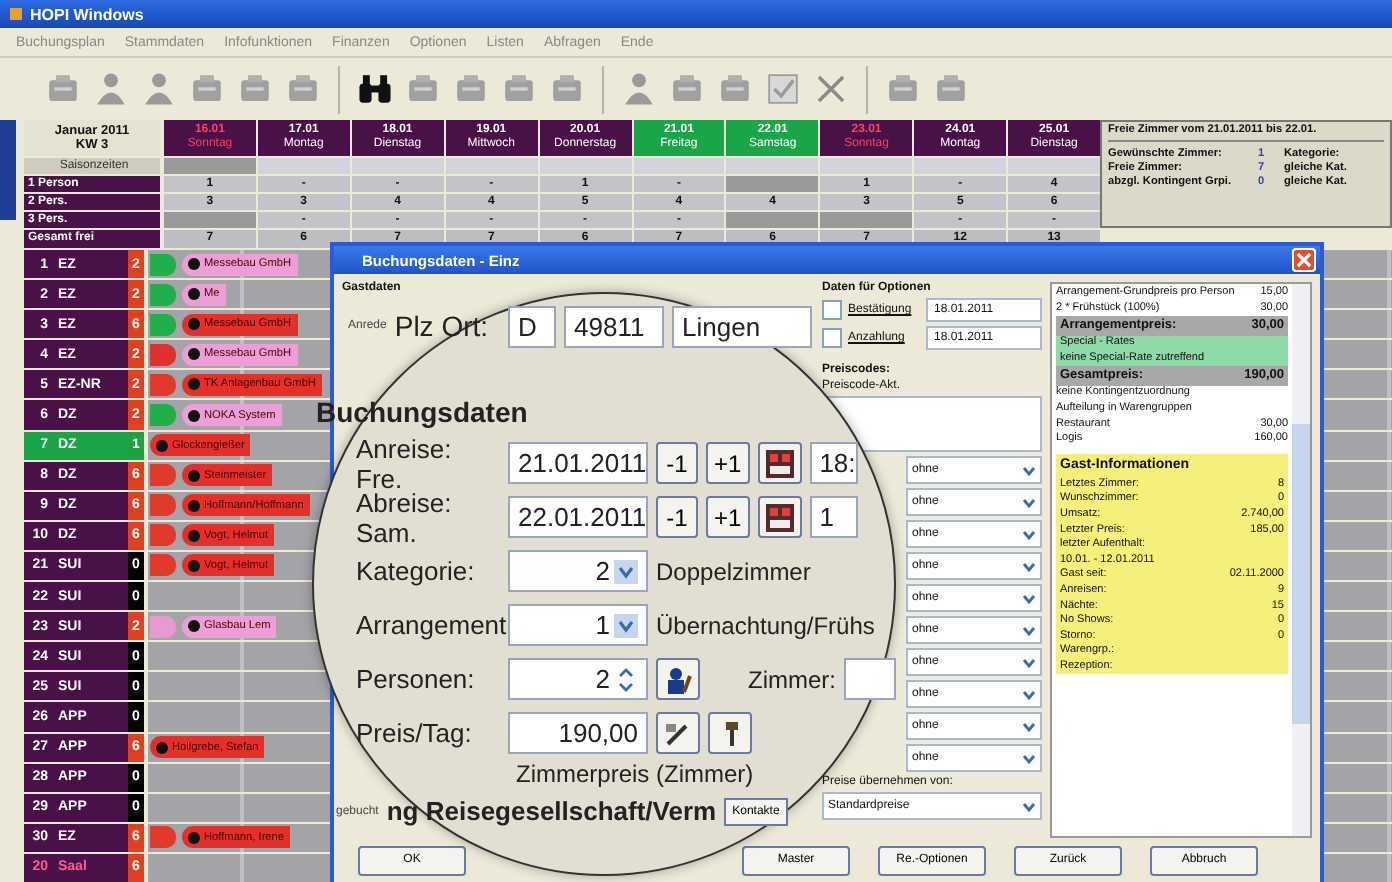 Image resolution: width=1392 pixels, height=882 pixels. I want to click on dropdown: 1, so click(578, 625).